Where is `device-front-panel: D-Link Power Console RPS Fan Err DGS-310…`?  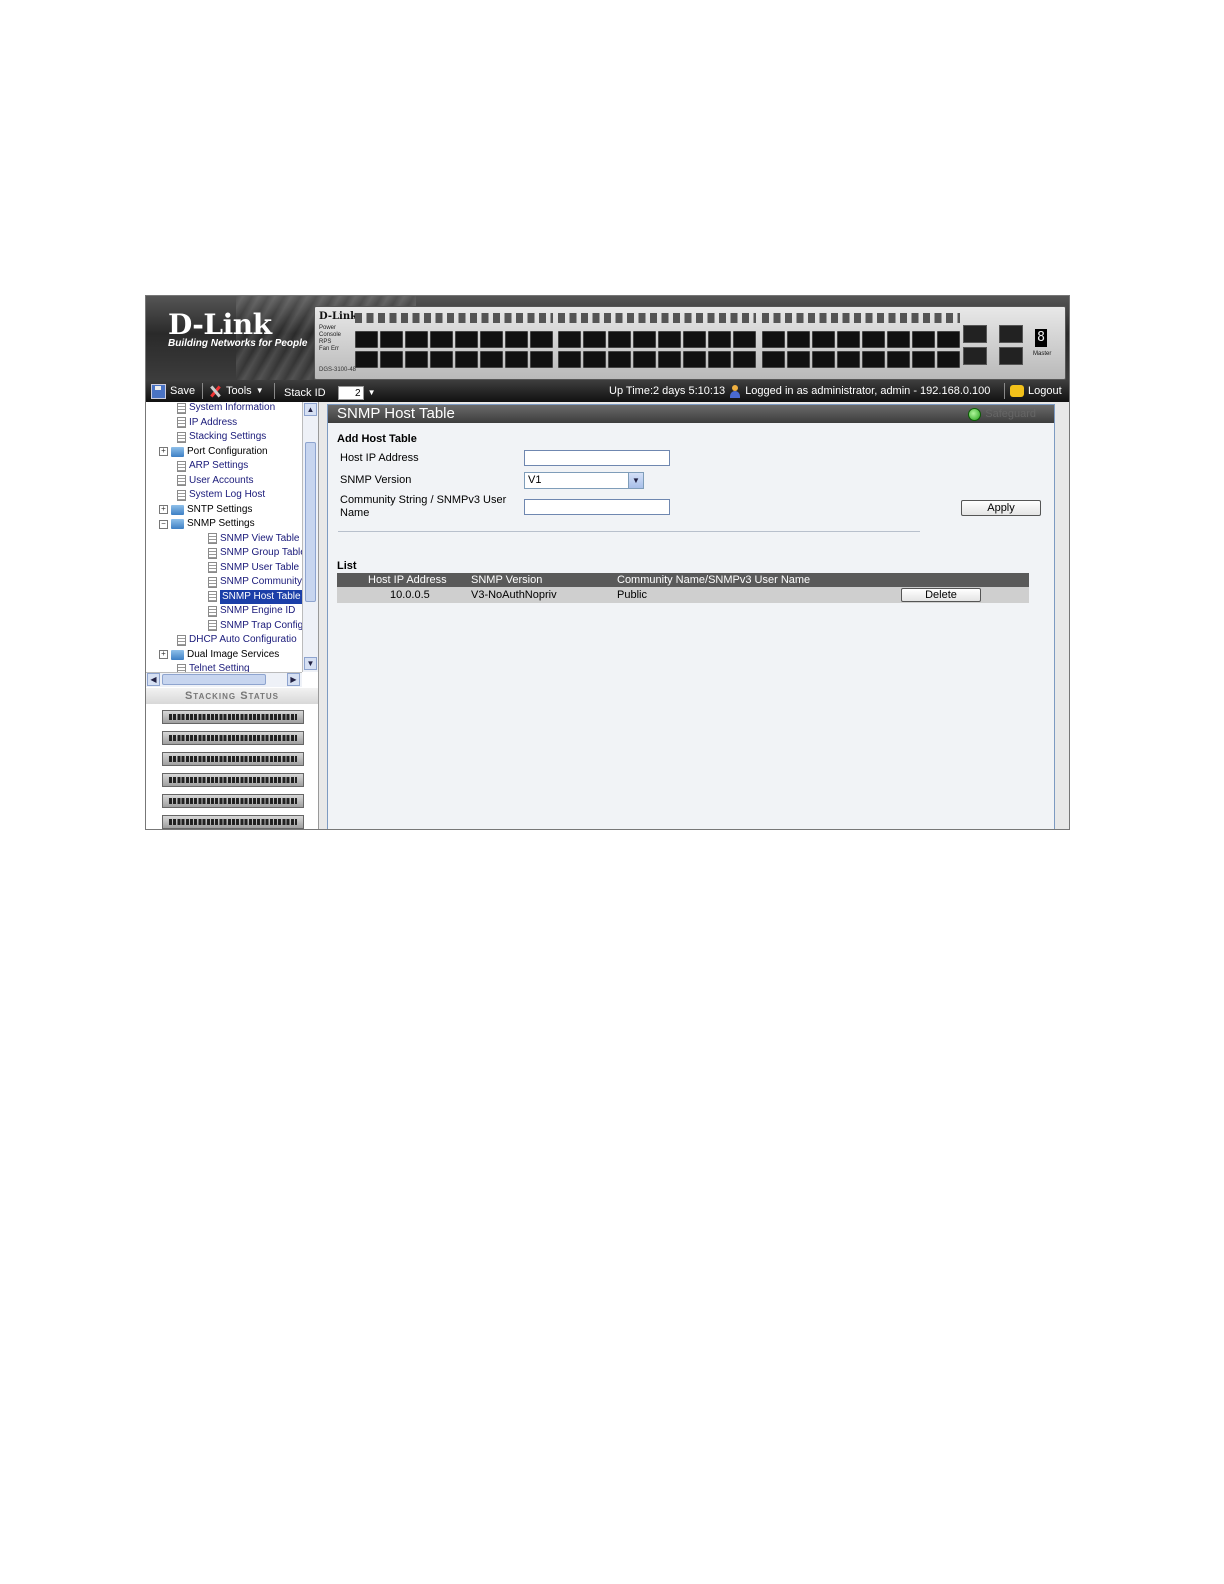
device-front-panel: D-Link Power Console RPS Fan Err DGS-310… is located at coordinates (690, 343).